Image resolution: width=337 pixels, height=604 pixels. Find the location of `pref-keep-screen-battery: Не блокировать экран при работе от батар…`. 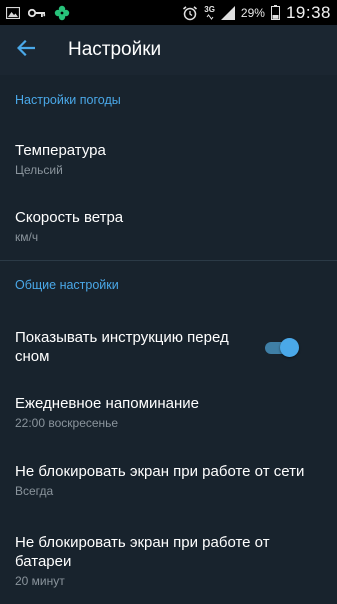

pref-keep-screen-battery: Не блокировать экран при работе от батар… is located at coordinates (168, 559).